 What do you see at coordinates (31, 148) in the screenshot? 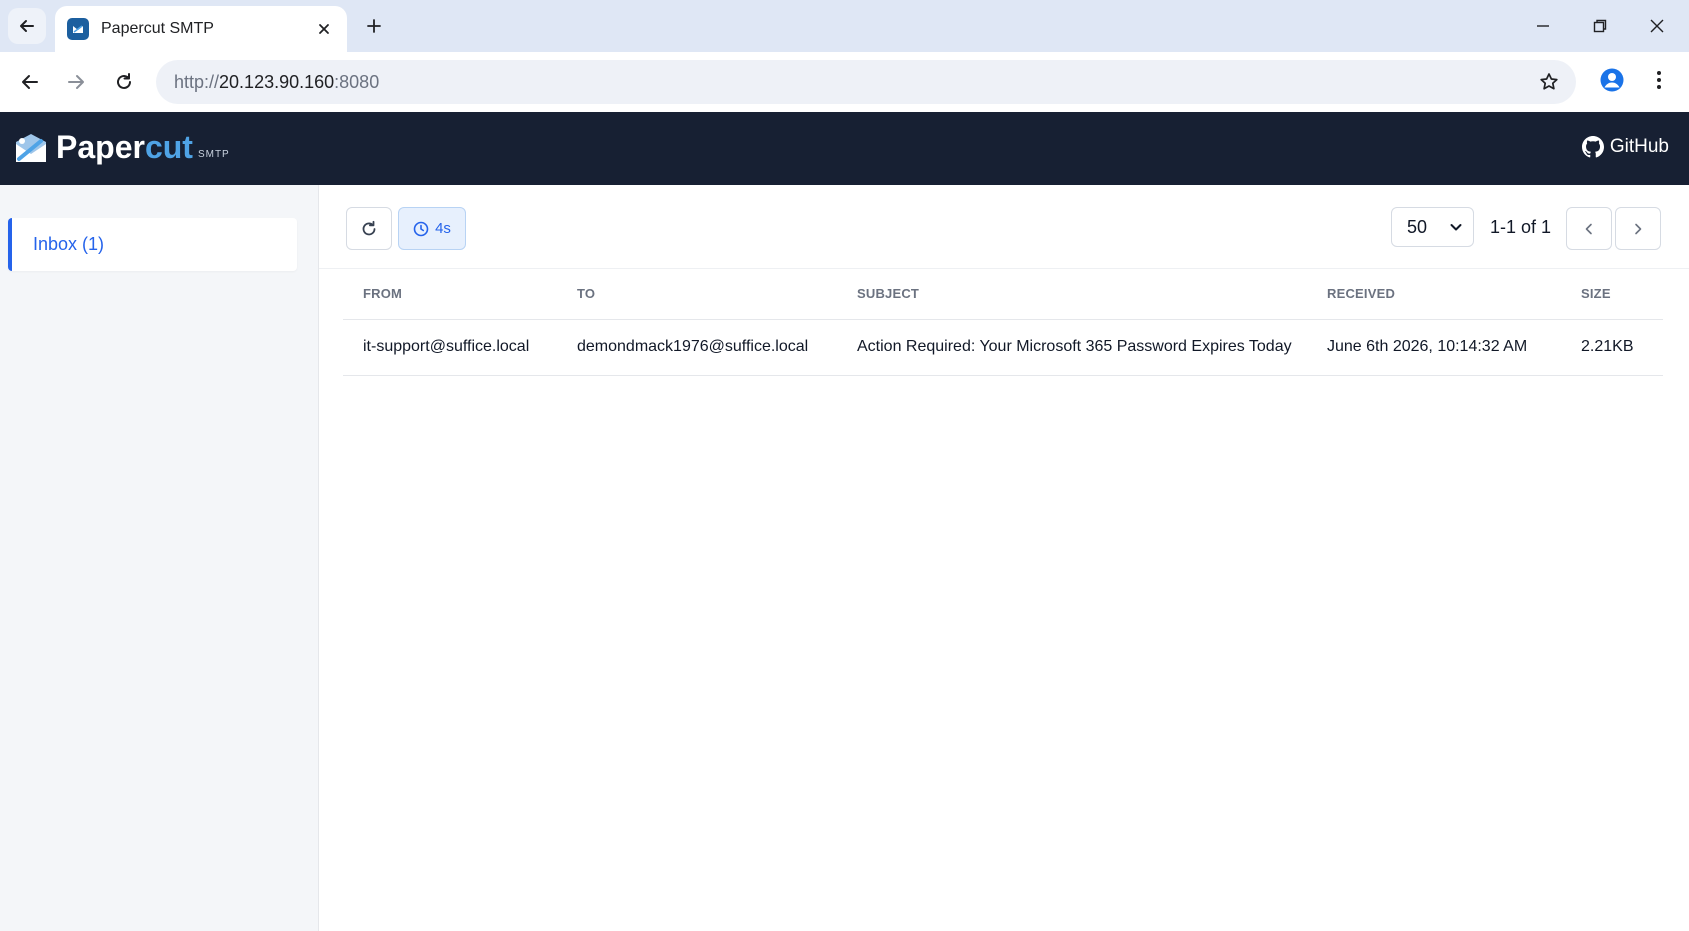
I see `envelope-logo-icon` at bounding box center [31, 148].